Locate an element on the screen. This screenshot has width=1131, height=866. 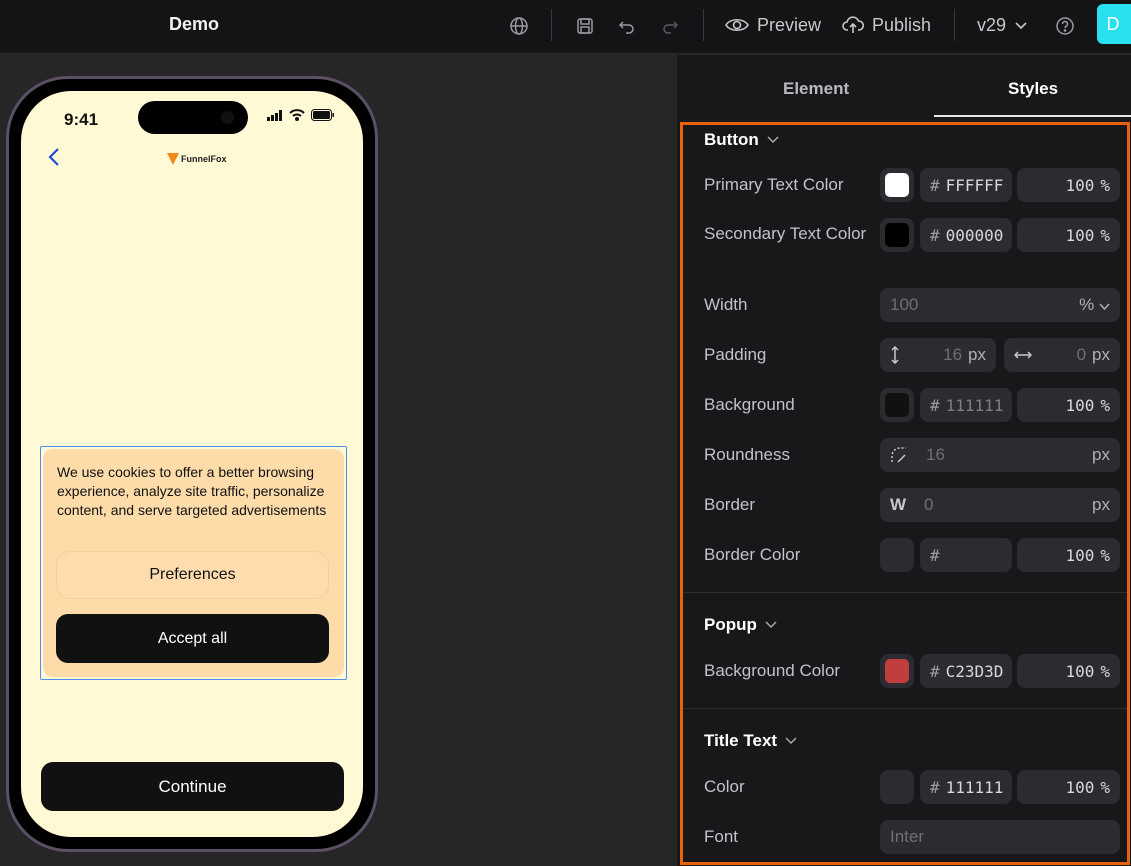
section-title-text-title: Title Text is located at coordinates (741, 740).